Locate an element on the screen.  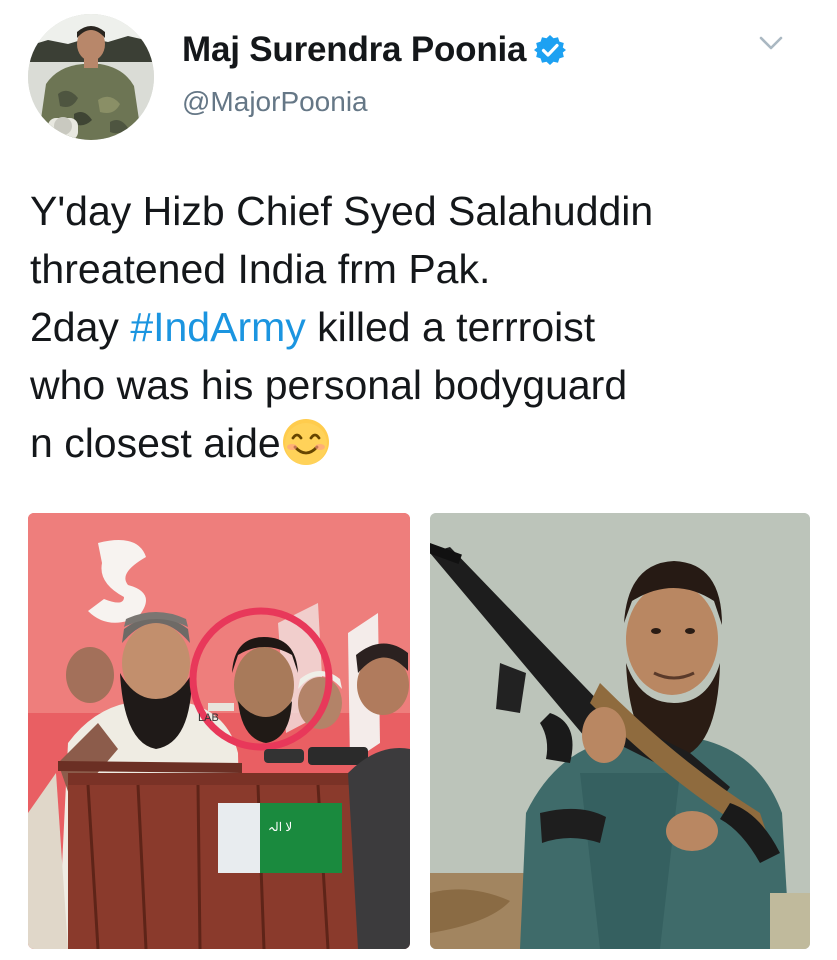
chevron-down-icon is located at coordinates (771, 43).